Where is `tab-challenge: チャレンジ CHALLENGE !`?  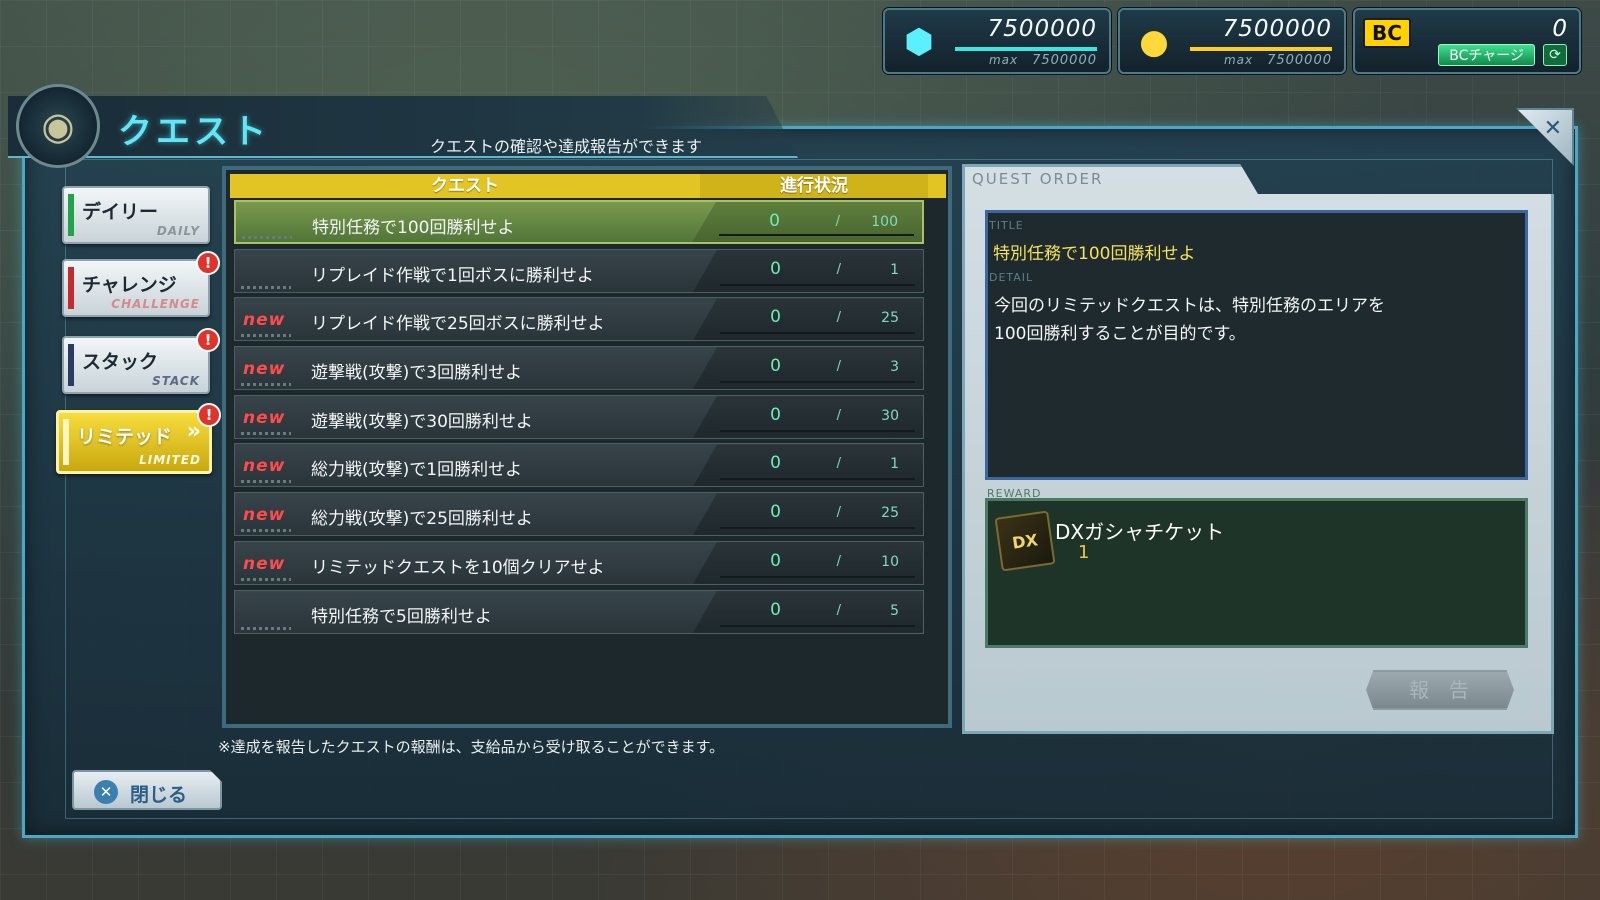 tab-challenge: チャレンジ CHALLENGE ! is located at coordinates (141, 284).